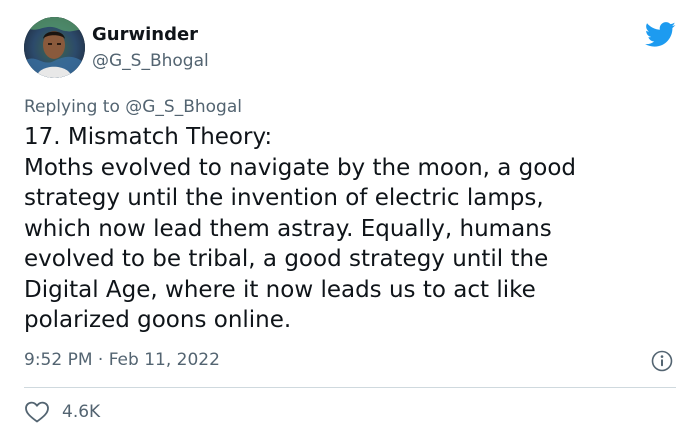  Describe the element at coordinates (662, 361) in the screenshot. I see `info-icon` at that location.